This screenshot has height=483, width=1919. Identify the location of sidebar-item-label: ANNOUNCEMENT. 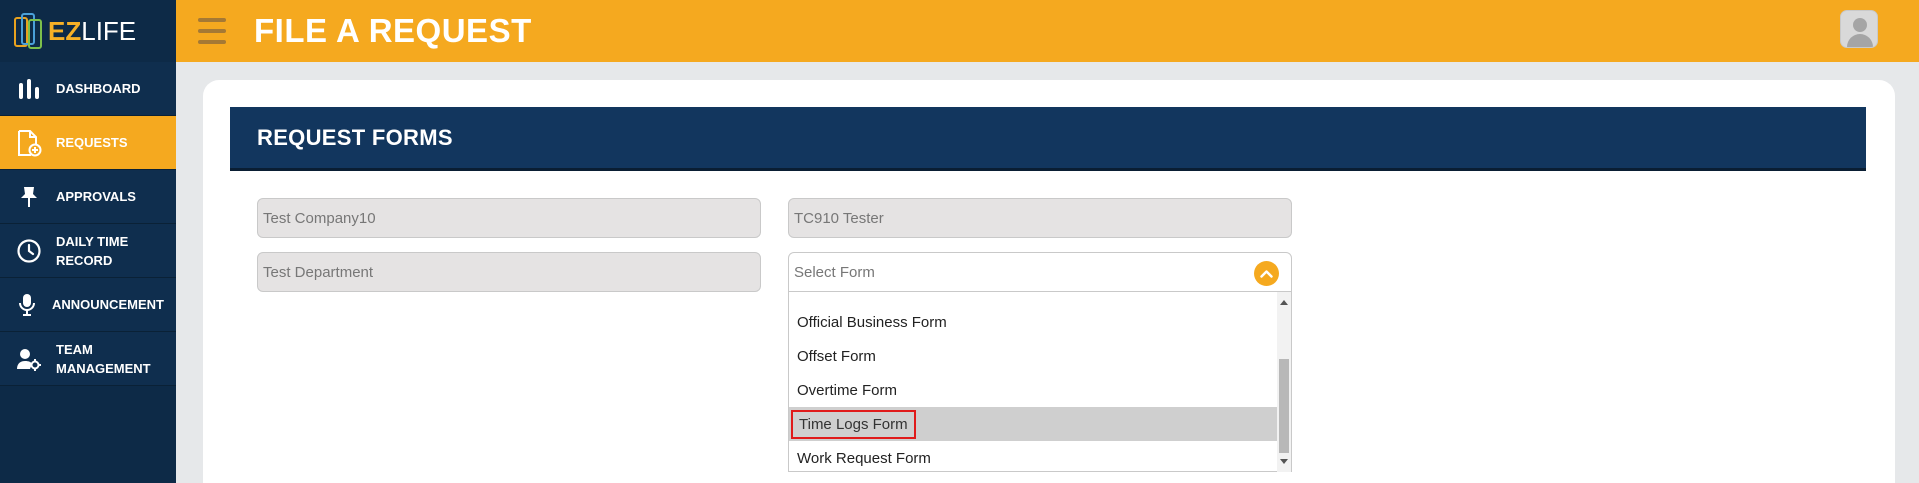
(108, 304).